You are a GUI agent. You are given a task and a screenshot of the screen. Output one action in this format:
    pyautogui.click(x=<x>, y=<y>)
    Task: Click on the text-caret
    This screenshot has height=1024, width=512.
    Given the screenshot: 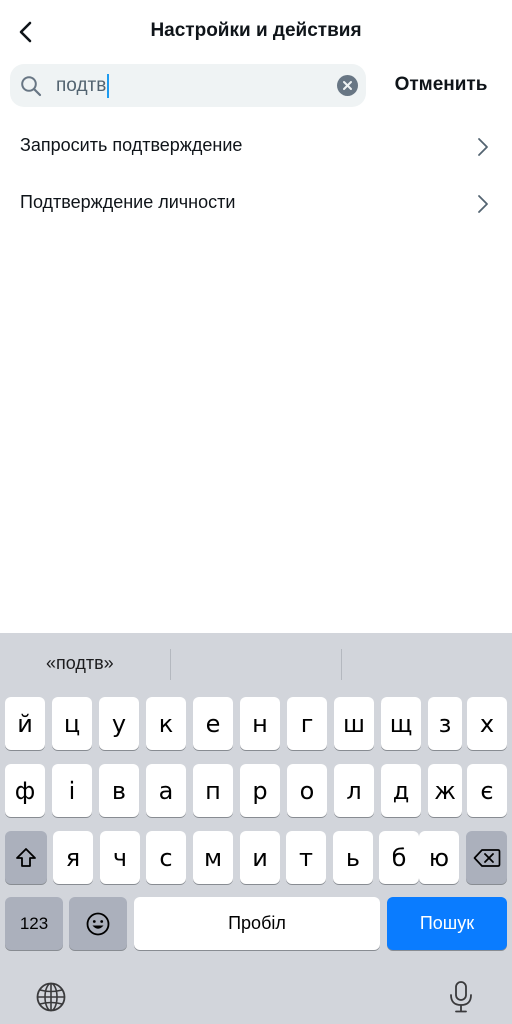 What is the action you would take?
    pyautogui.click(x=108, y=85)
    